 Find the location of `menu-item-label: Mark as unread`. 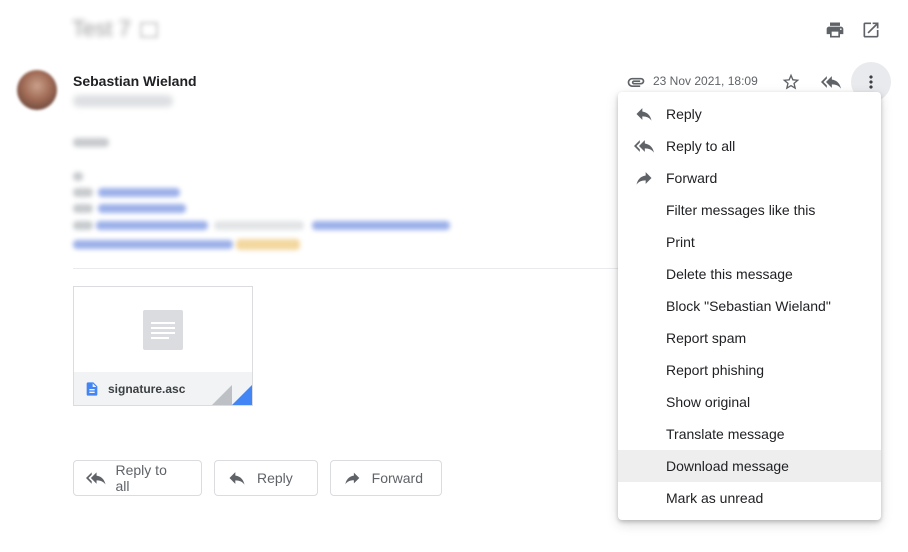

menu-item-label: Mark as unread is located at coordinates (715, 498).